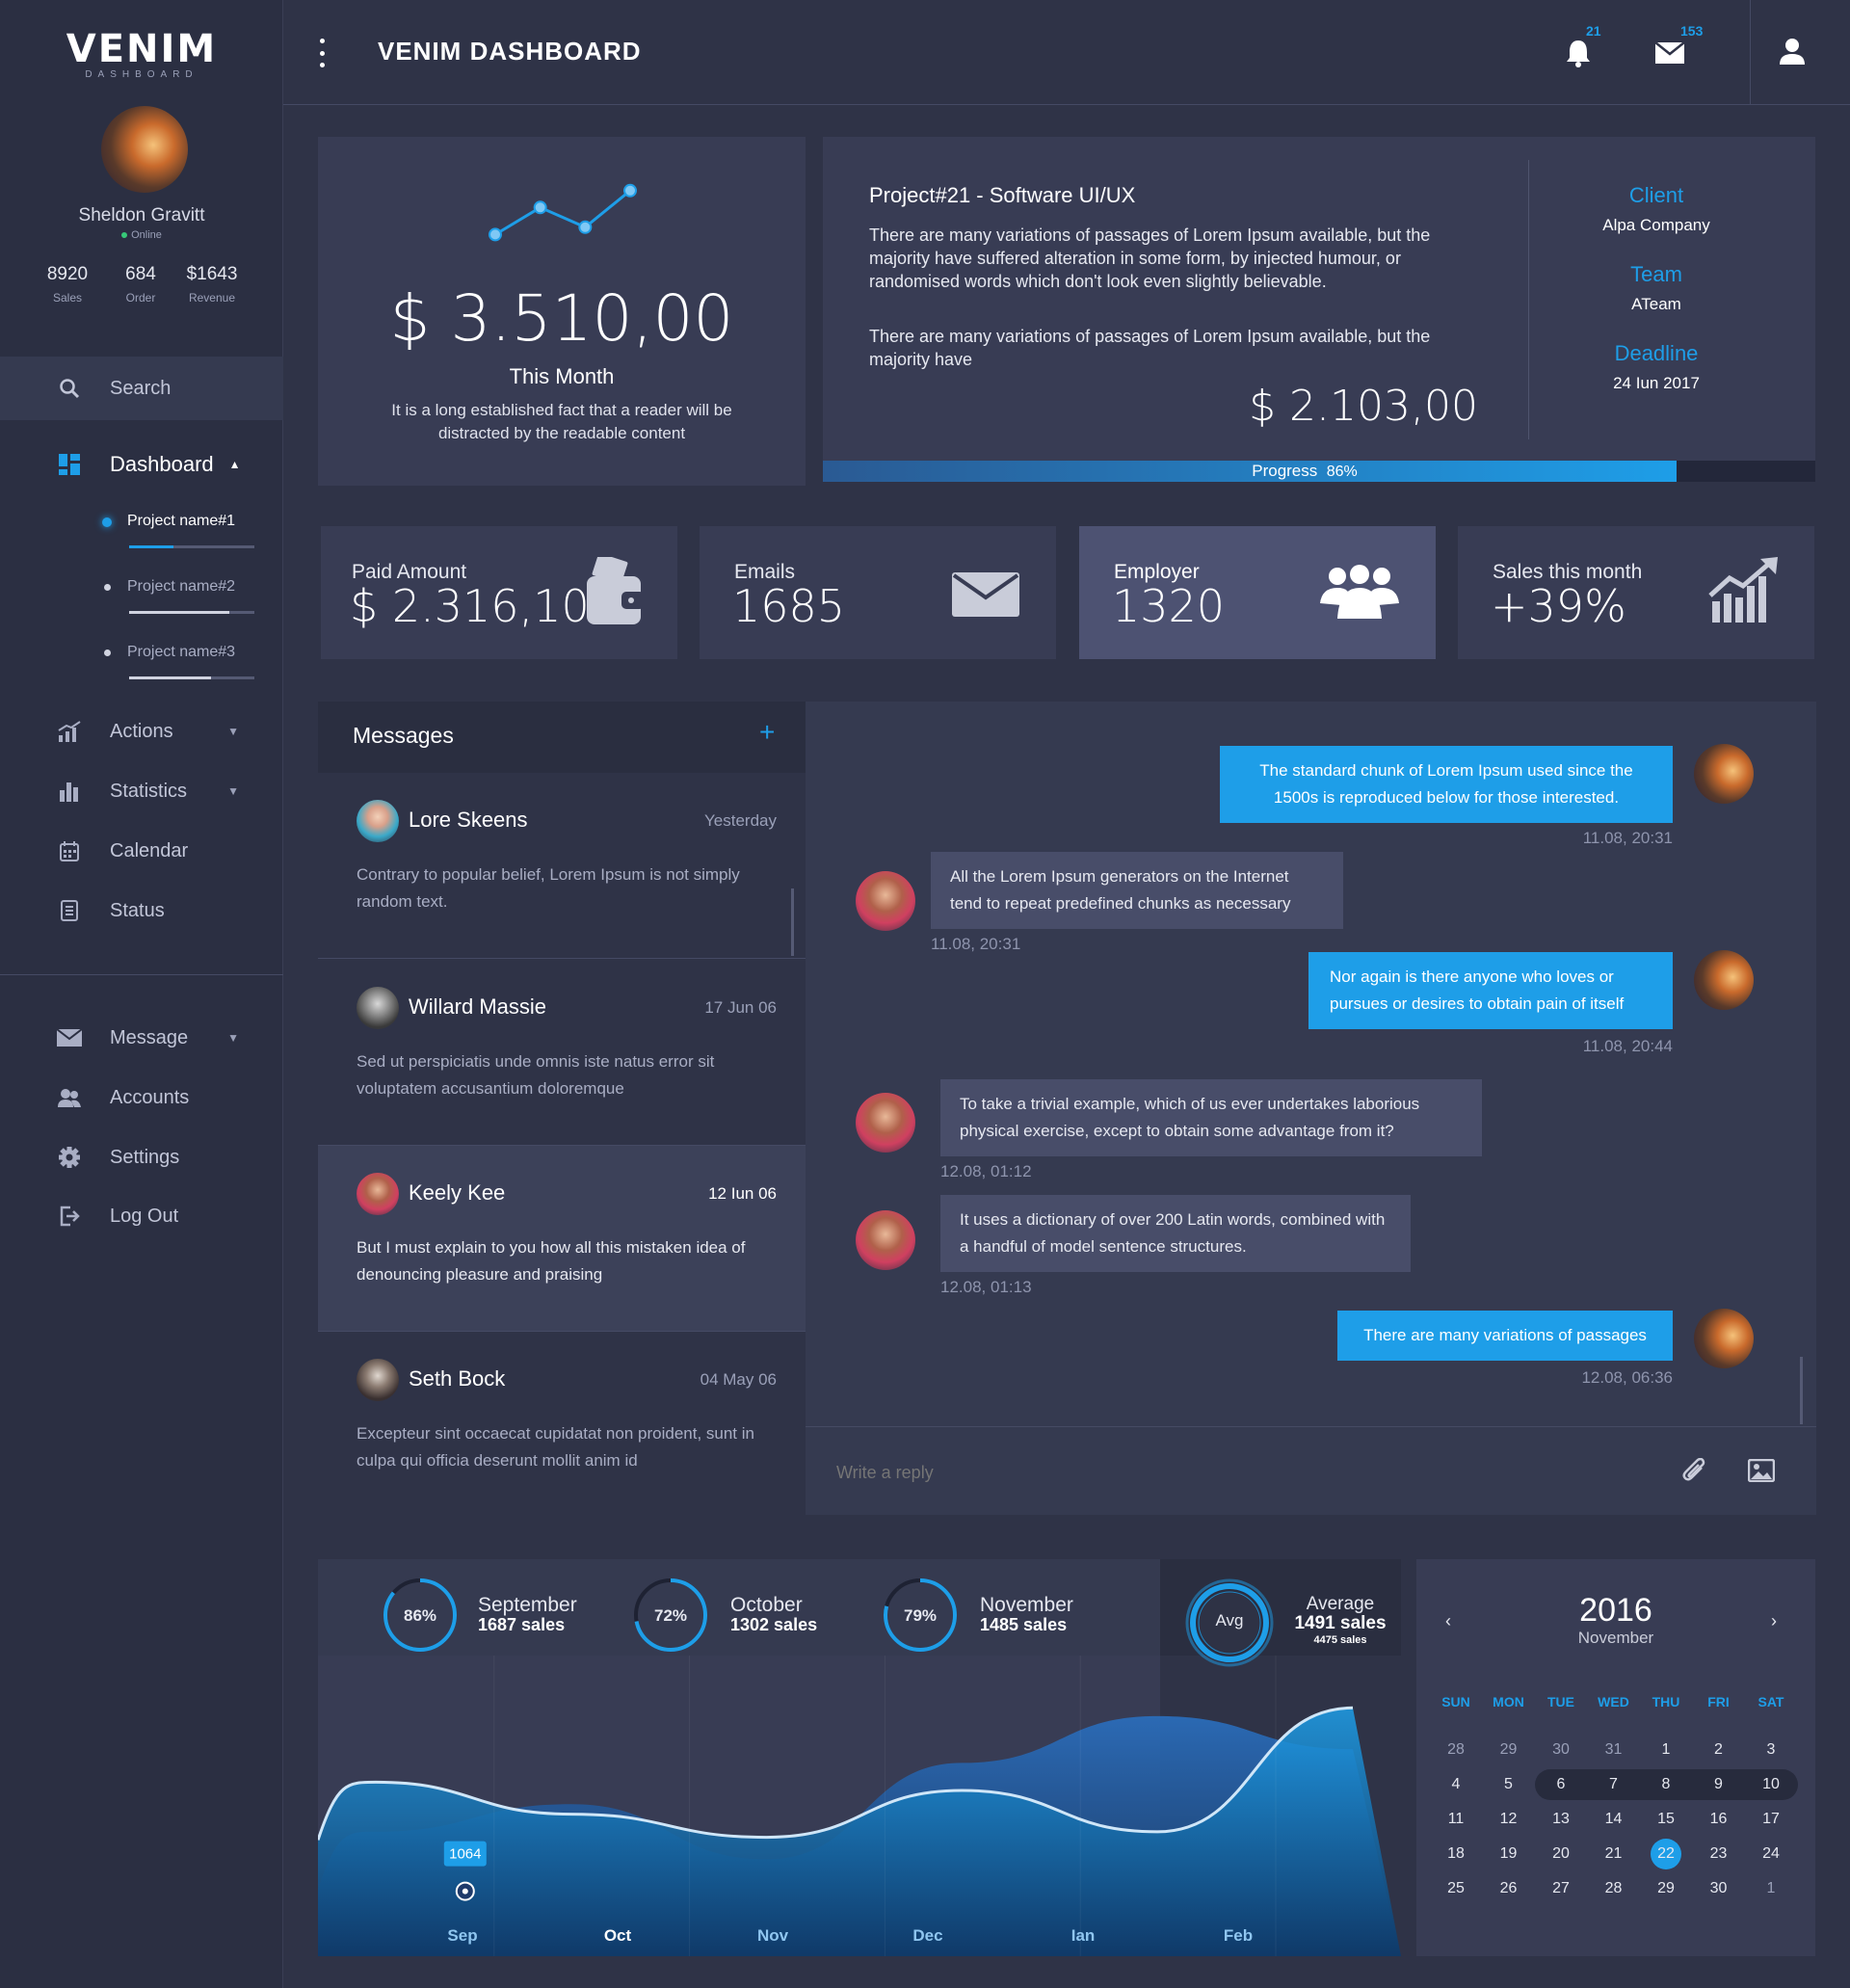 The image size is (1850, 1988). What do you see at coordinates (1509, 1784) in the screenshot?
I see `calendar-day: 5` at bounding box center [1509, 1784].